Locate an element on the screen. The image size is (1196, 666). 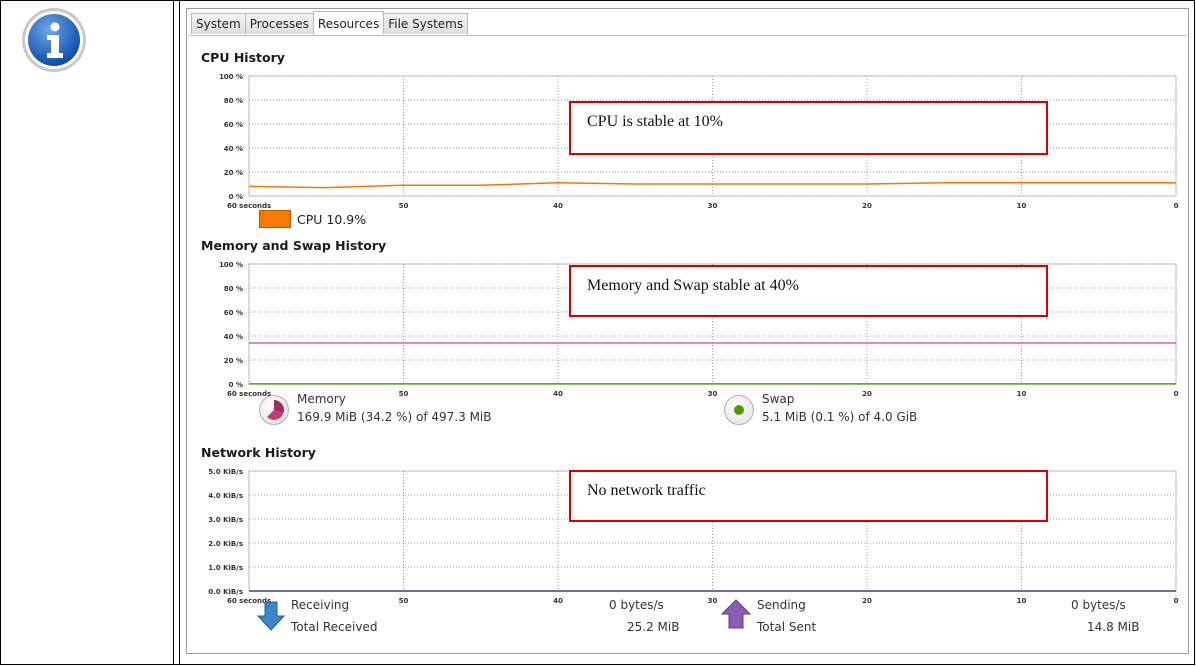
network-history-title: Network History is located at coordinates (258, 452).